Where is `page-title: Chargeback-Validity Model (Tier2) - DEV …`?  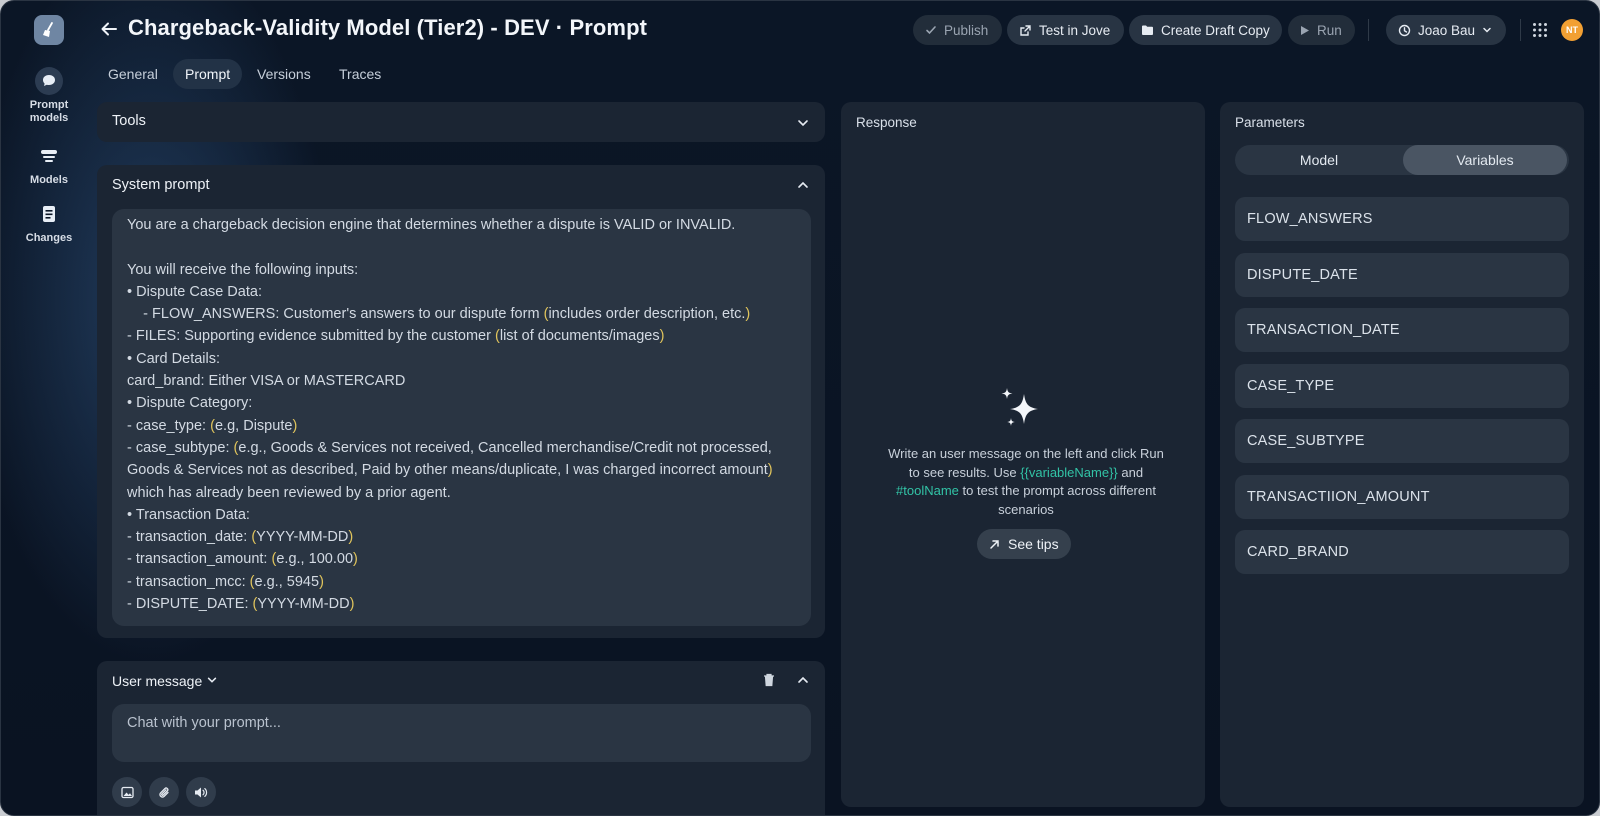
page-title: Chargeback-Validity Model (Tier2) - DEV … is located at coordinates (388, 27).